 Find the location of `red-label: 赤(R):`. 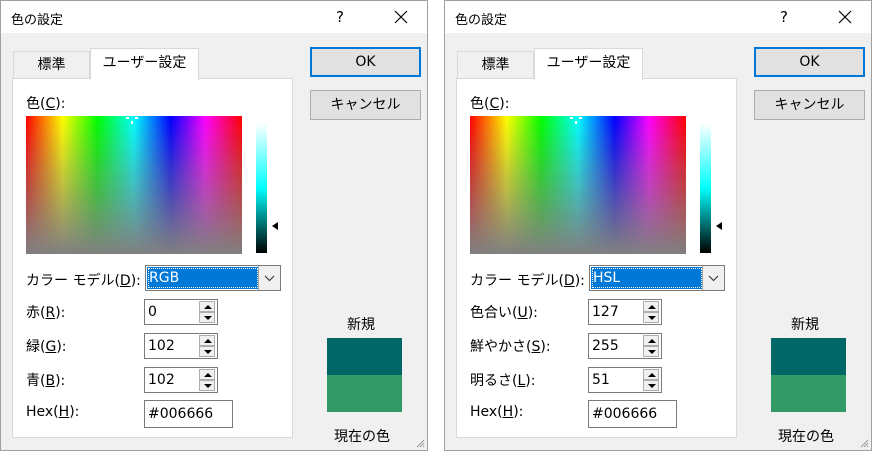

red-label: 赤(R): is located at coordinates (46, 313).